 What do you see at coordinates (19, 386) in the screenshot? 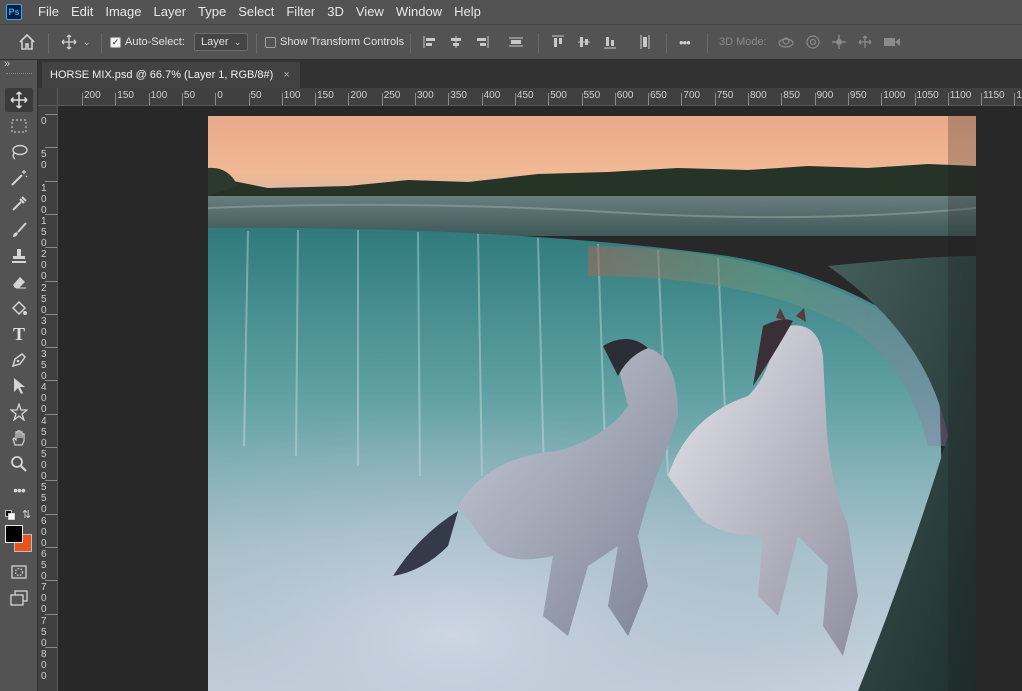
I see `path-selection-tool-icon` at bounding box center [19, 386].